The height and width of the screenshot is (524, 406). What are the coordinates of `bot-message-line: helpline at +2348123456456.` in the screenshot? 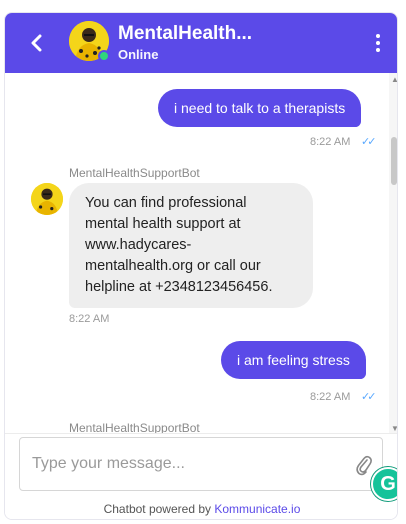 It's located at (179, 287).